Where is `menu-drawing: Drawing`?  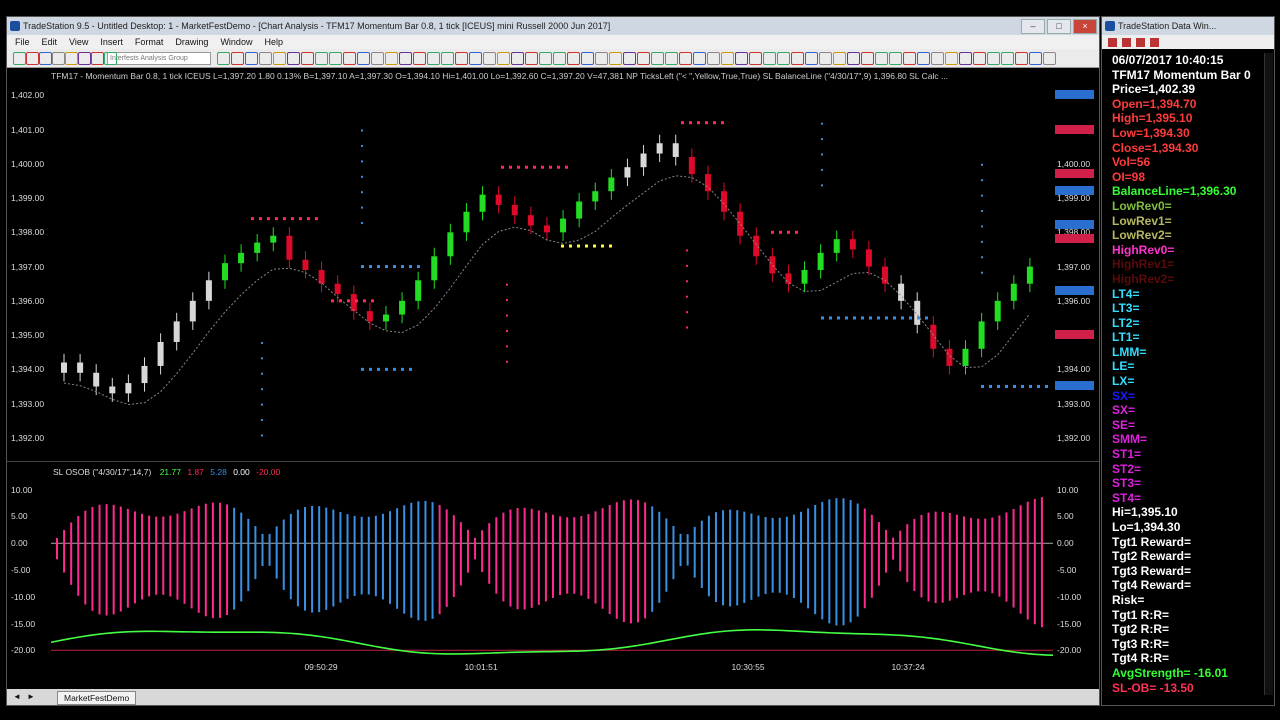
menu-drawing: Drawing is located at coordinates (191, 42).